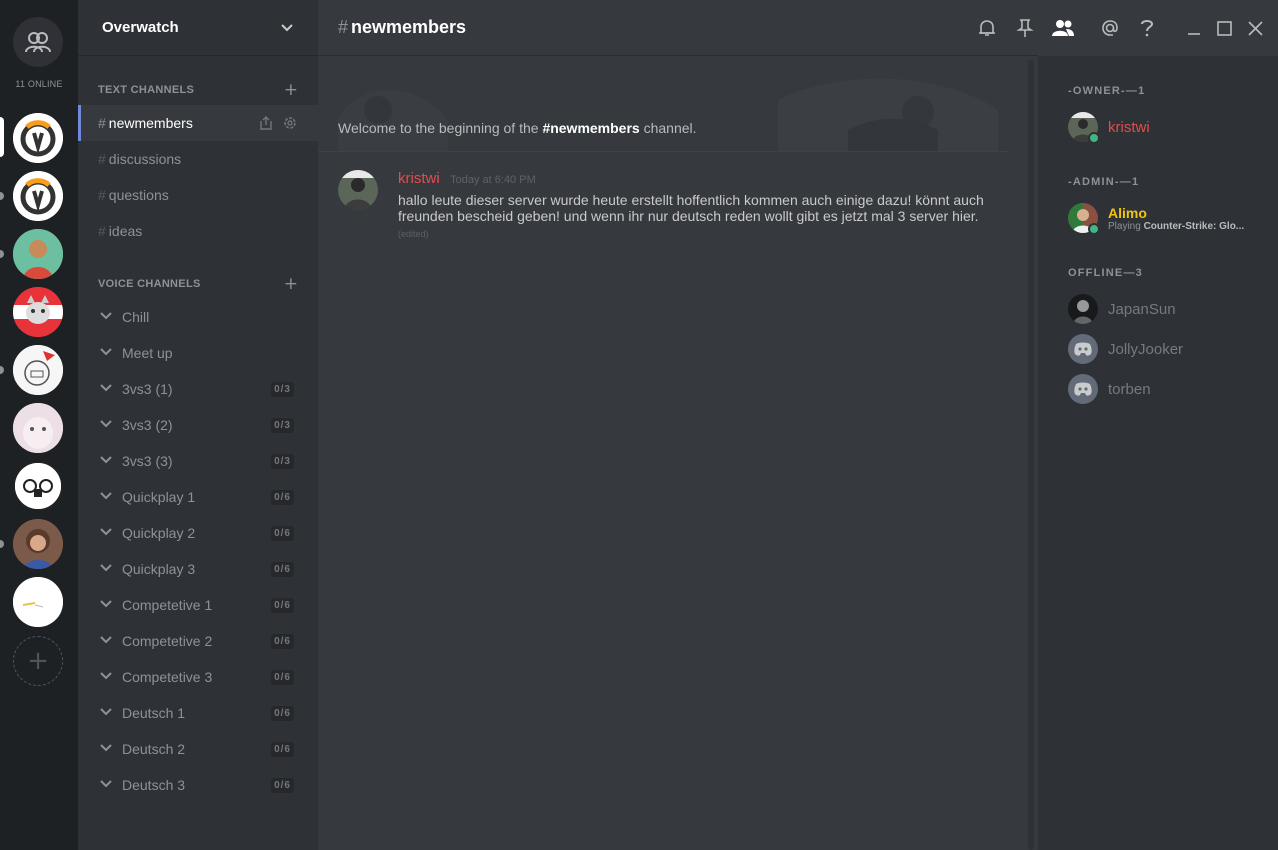 The width and height of the screenshot is (1278, 850). What do you see at coordinates (154, 785) in the screenshot?
I see `voice-channel-label: Deutsch 3` at bounding box center [154, 785].